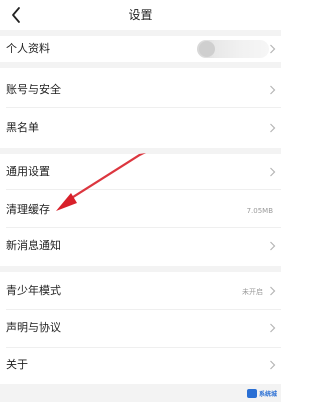  Describe the element at coordinates (28, 48) in the screenshot. I see `settings-row-label: 个人资料` at that location.